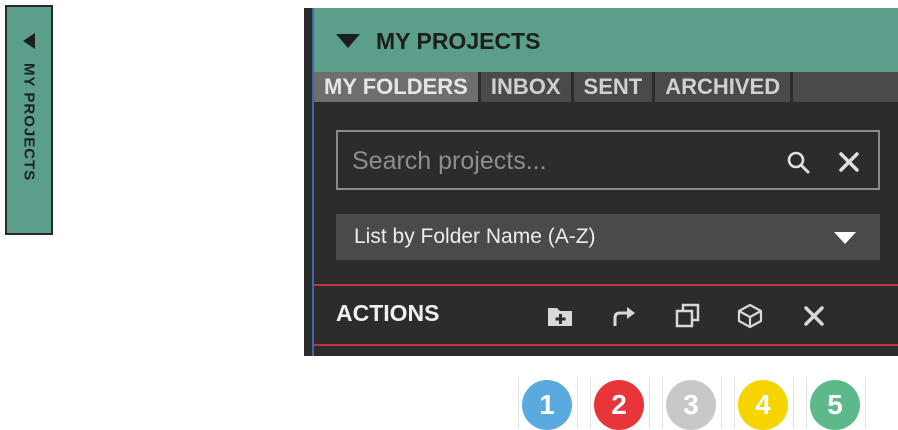 This screenshot has height=430, width=898. I want to click on panel-header: MY PROJECTS, so click(606, 40).